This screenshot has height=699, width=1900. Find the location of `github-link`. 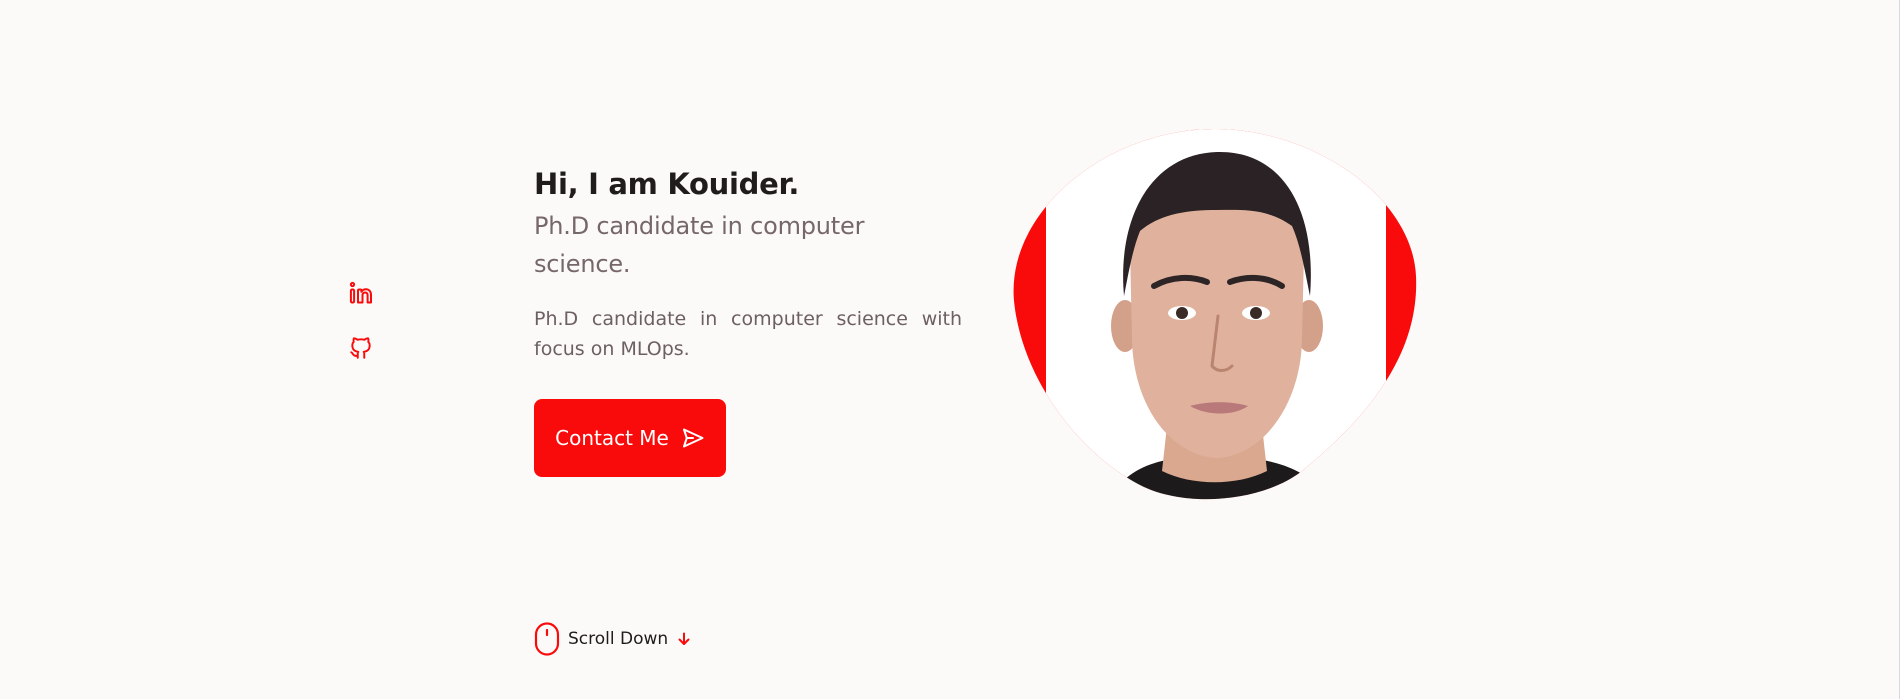

github-link is located at coordinates (361, 348).